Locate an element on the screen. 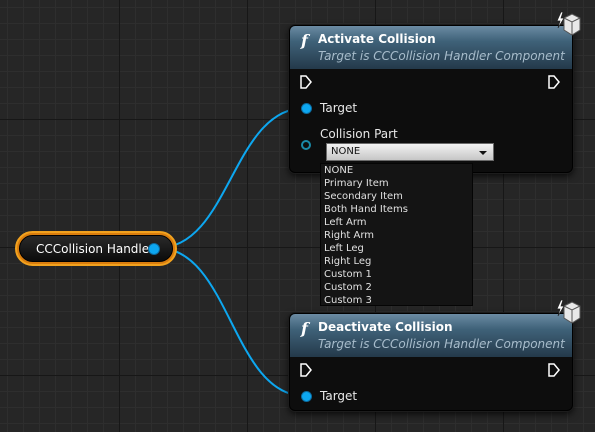  collision-part-select: NONE is located at coordinates (410, 152).